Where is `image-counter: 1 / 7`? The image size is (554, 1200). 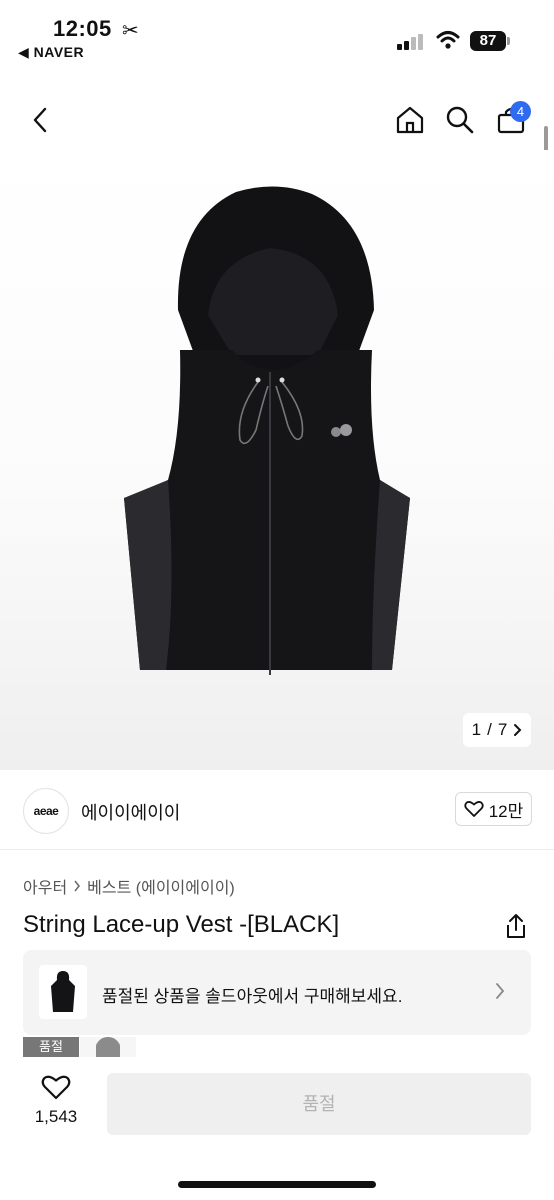
image-counter: 1 / 7 is located at coordinates (497, 730).